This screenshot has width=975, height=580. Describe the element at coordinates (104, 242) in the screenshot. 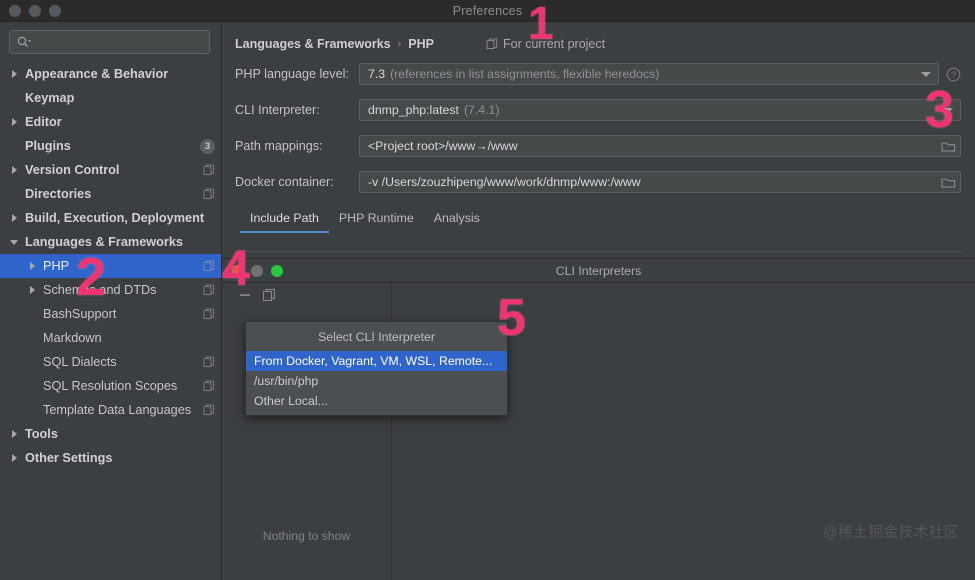

I see `sidebar-item-label: Languages & Frameworks` at that location.